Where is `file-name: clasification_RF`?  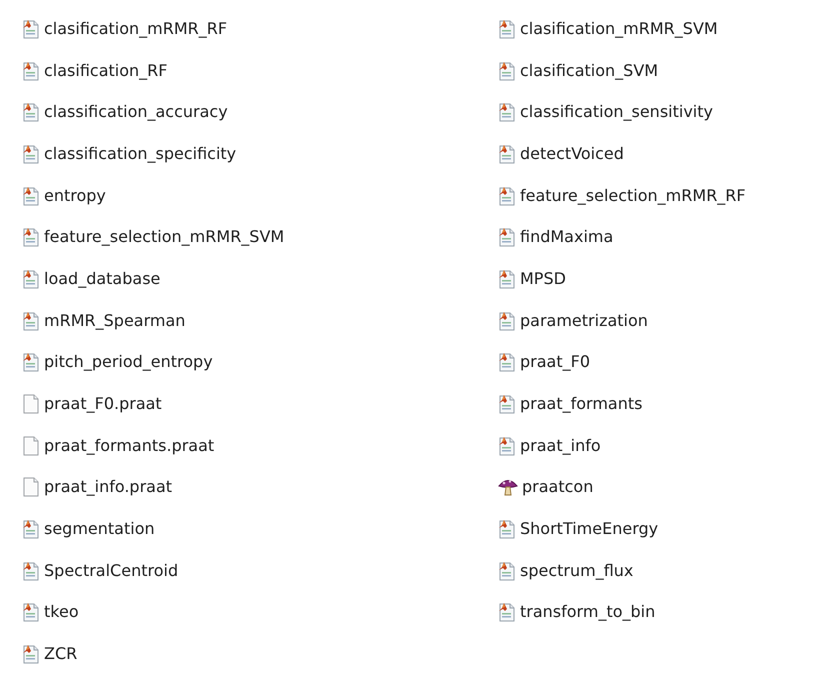
file-name: clasification_RF is located at coordinates (106, 70).